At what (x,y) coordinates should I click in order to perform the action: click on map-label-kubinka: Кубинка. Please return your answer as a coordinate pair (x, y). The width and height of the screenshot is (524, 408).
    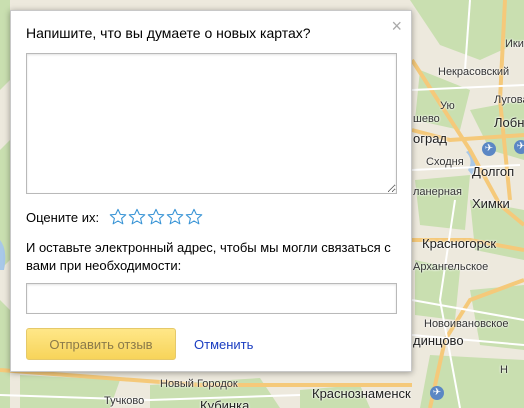
    Looking at the image, I should click on (225, 403).